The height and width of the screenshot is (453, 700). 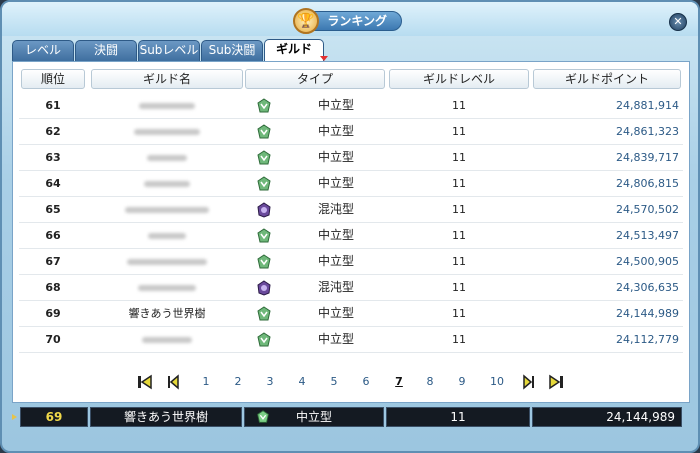 What do you see at coordinates (238, 382) in the screenshot?
I see `page-2: 2` at bounding box center [238, 382].